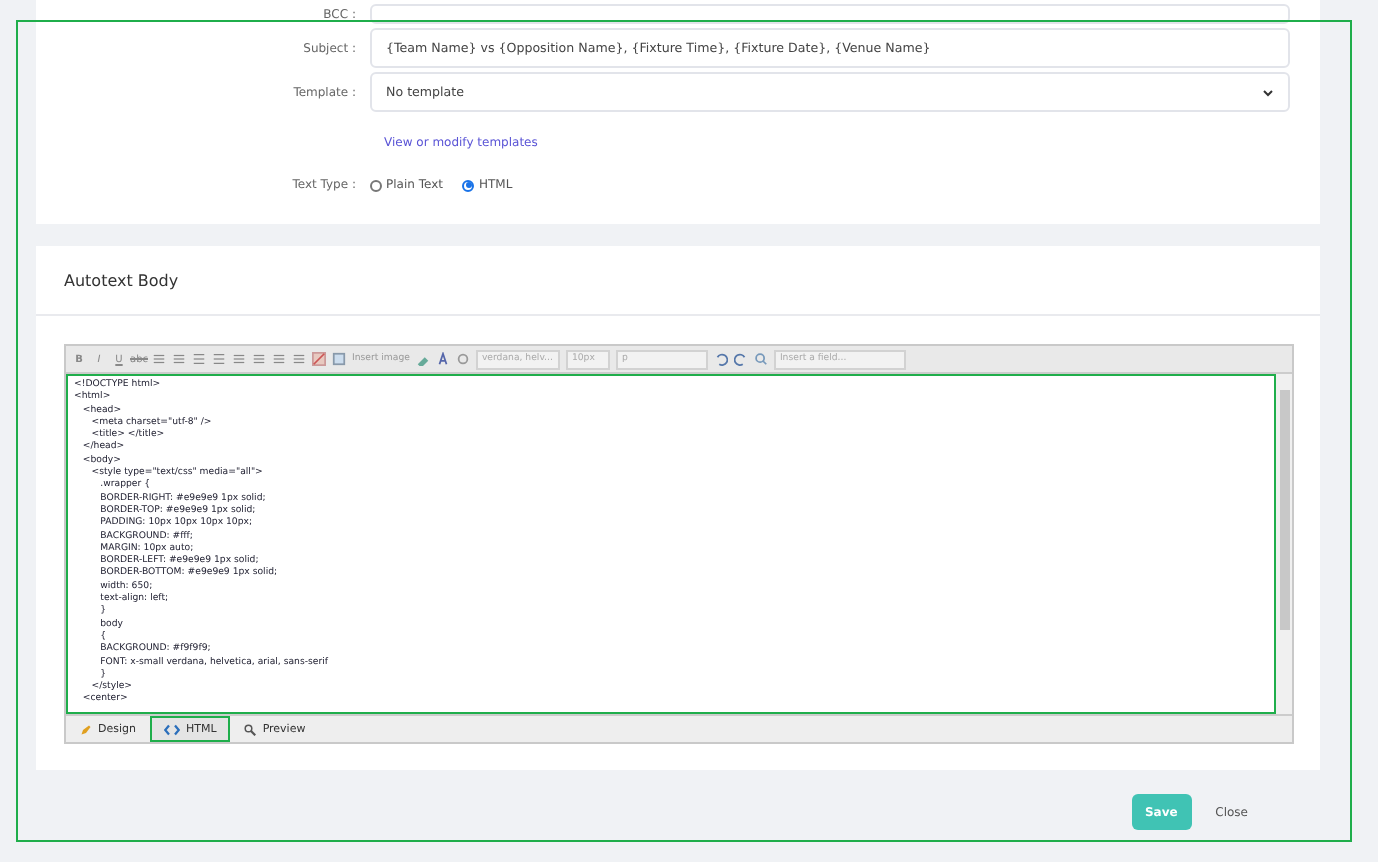  Describe the element at coordinates (720, 359) in the screenshot. I see `undo-icon` at that location.